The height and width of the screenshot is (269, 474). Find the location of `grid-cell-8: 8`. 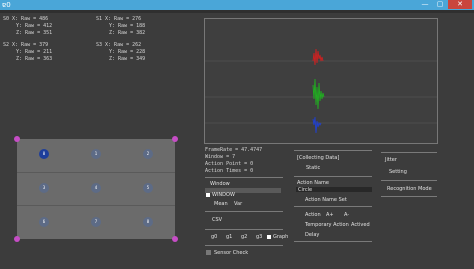

grid-cell-8: 8 is located at coordinates (148, 222).